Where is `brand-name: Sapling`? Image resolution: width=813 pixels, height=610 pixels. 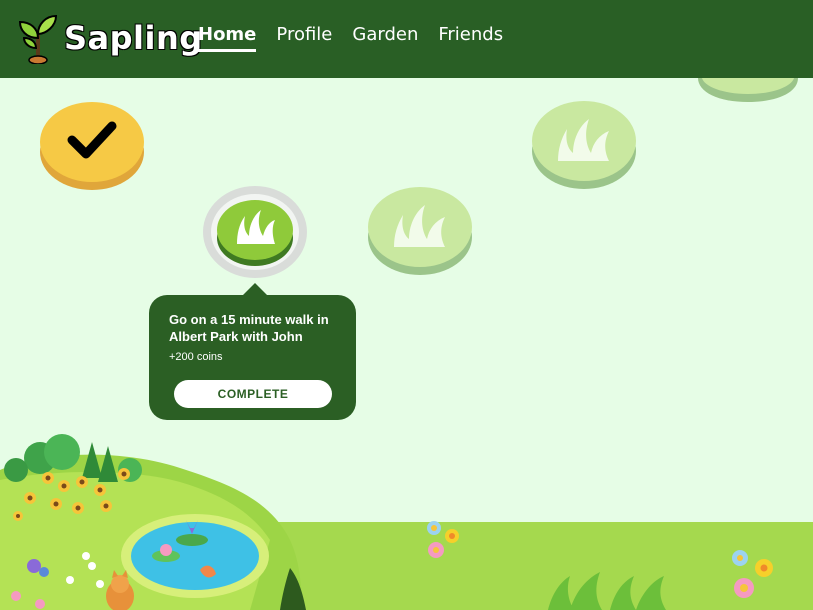 brand-name: Sapling is located at coordinates (133, 38).